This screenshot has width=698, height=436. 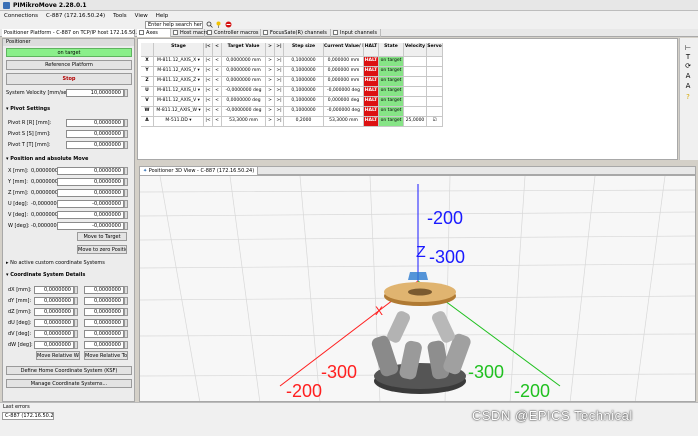 What do you see at coordinates (90, 204) in the screenshot?
I see `pos-row-target-input: -0,0000000` at bounding box center [90, 204].